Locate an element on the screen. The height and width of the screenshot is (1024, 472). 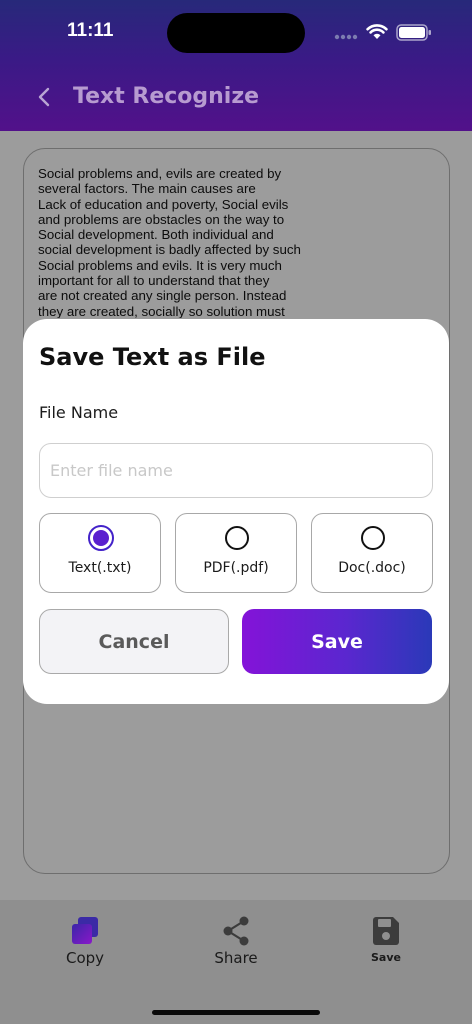
format-option-doc: Doc(.doc) is located at coordinates (372, 553).